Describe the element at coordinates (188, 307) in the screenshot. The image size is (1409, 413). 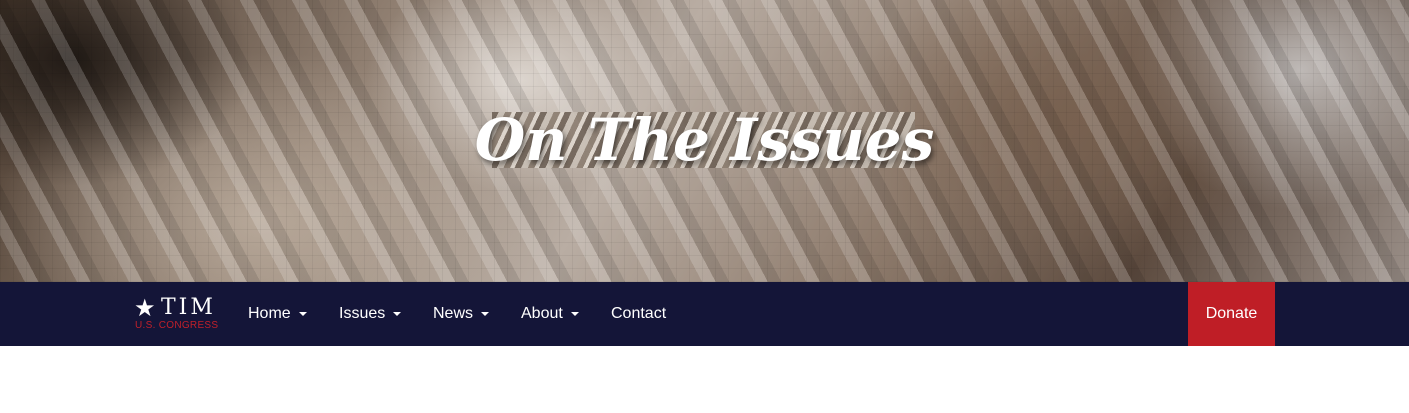
I see `brand-name: TIM` at that location.